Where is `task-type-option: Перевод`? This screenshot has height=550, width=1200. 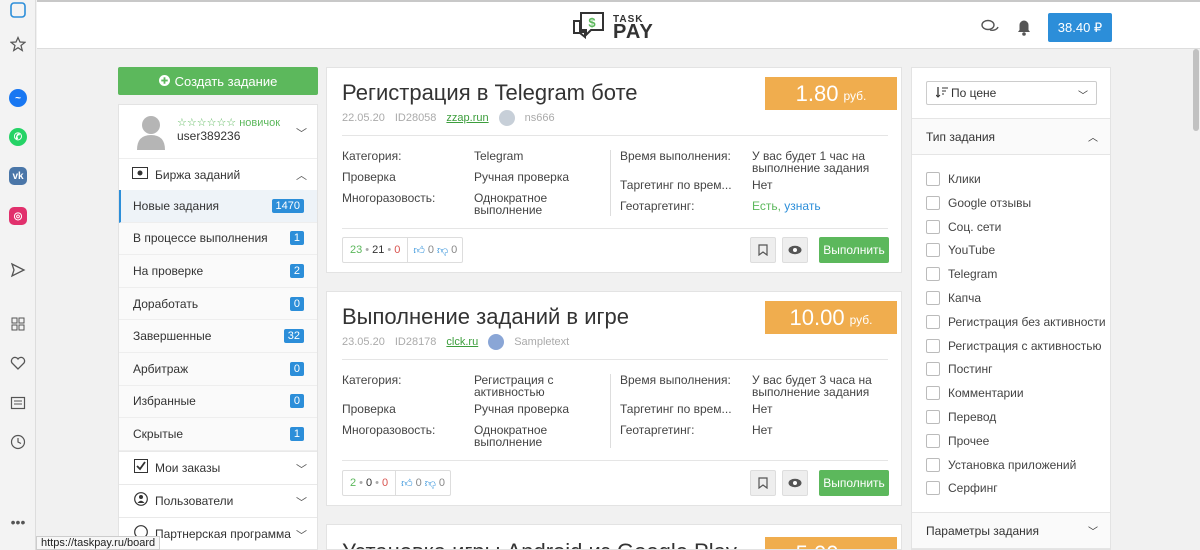 task-type-option: Перевод is located at coordinates (961, 417).